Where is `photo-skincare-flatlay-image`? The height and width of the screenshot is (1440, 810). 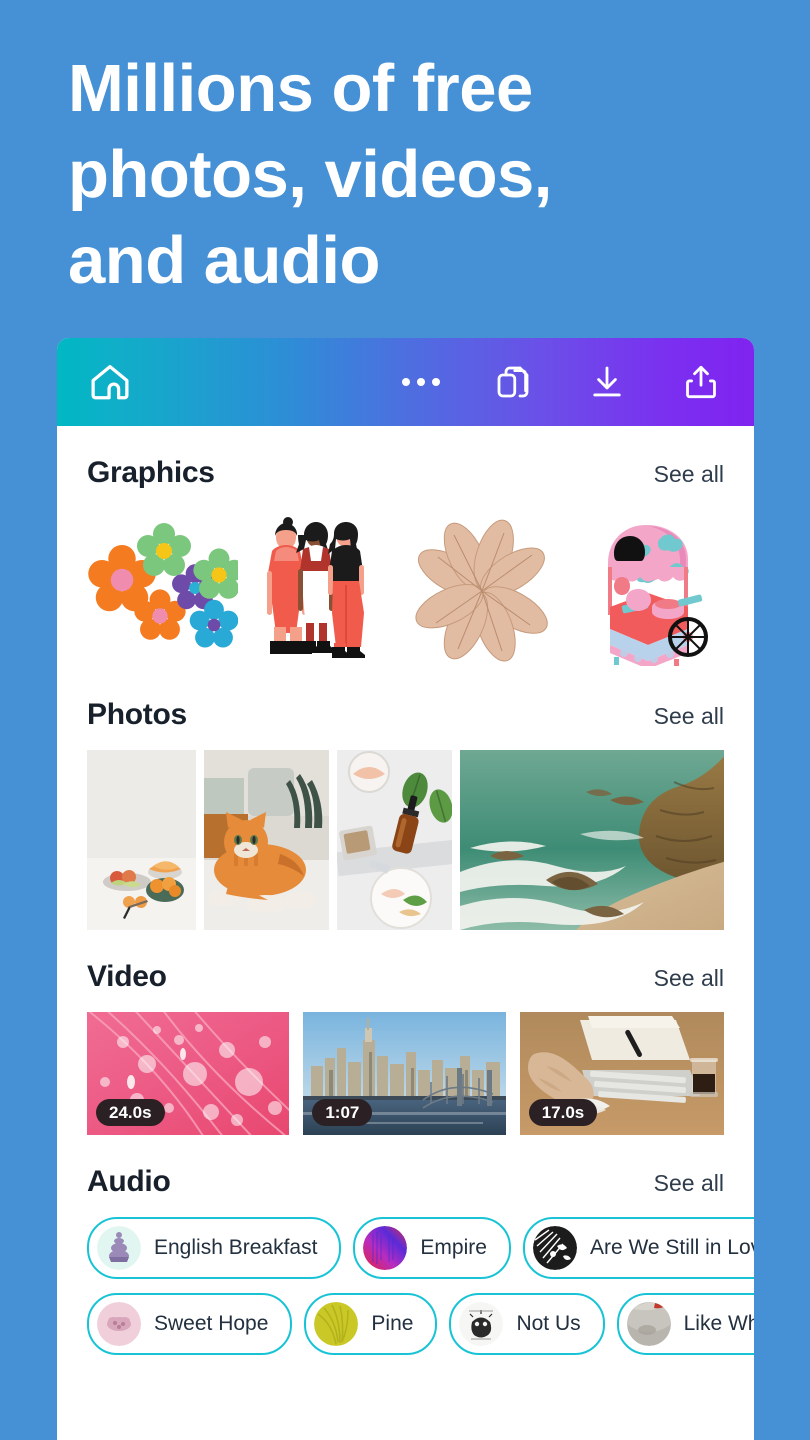
photo-skincare-flatlay-image is located at coordinates (395, 840).